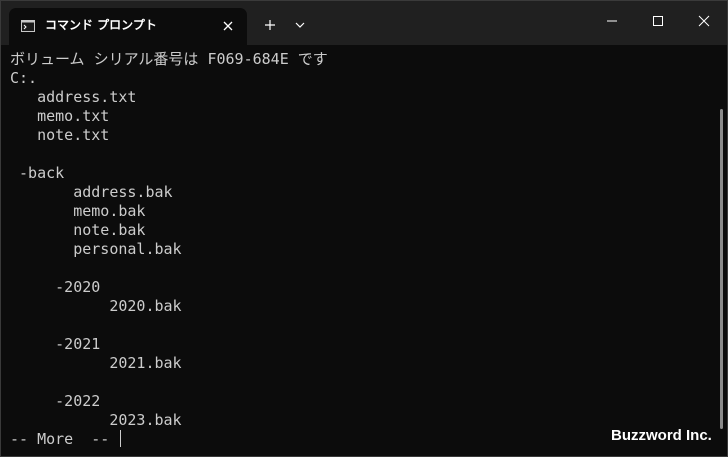 This screenshot has height=457, width=728. What do you see at coordinates (96, 420) in the screenshot?
I see `terminal-line: 2023.bak` at bounding box center [96, 420].